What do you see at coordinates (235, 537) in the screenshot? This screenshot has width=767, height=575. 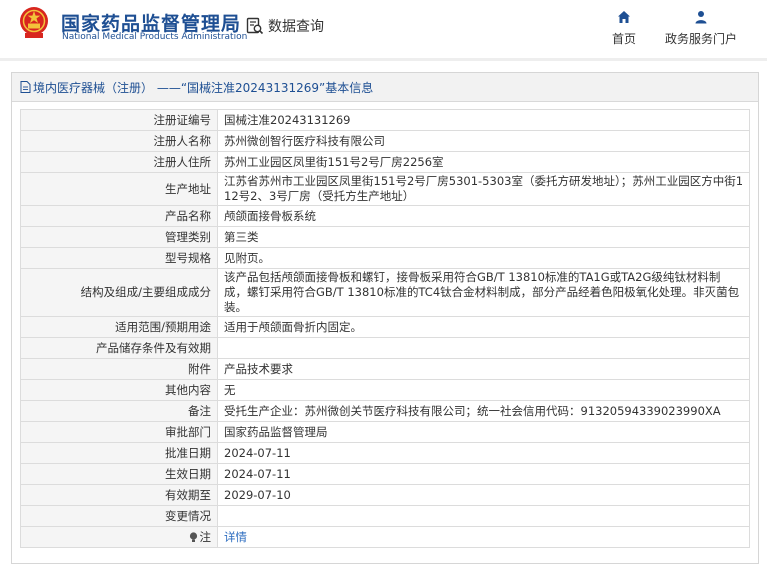 I see `details-link: 详情` at bounding box center [235, 537].